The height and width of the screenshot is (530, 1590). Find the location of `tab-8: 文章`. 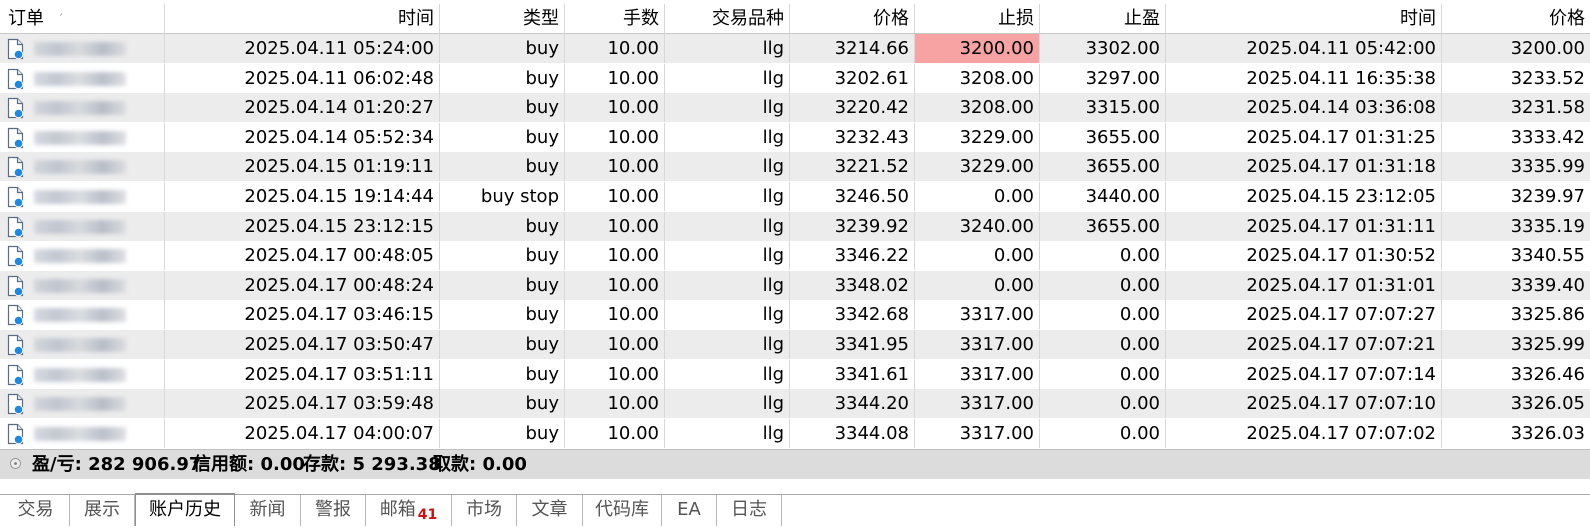

tab-8: 文章 is located at coordinates (550, 510).